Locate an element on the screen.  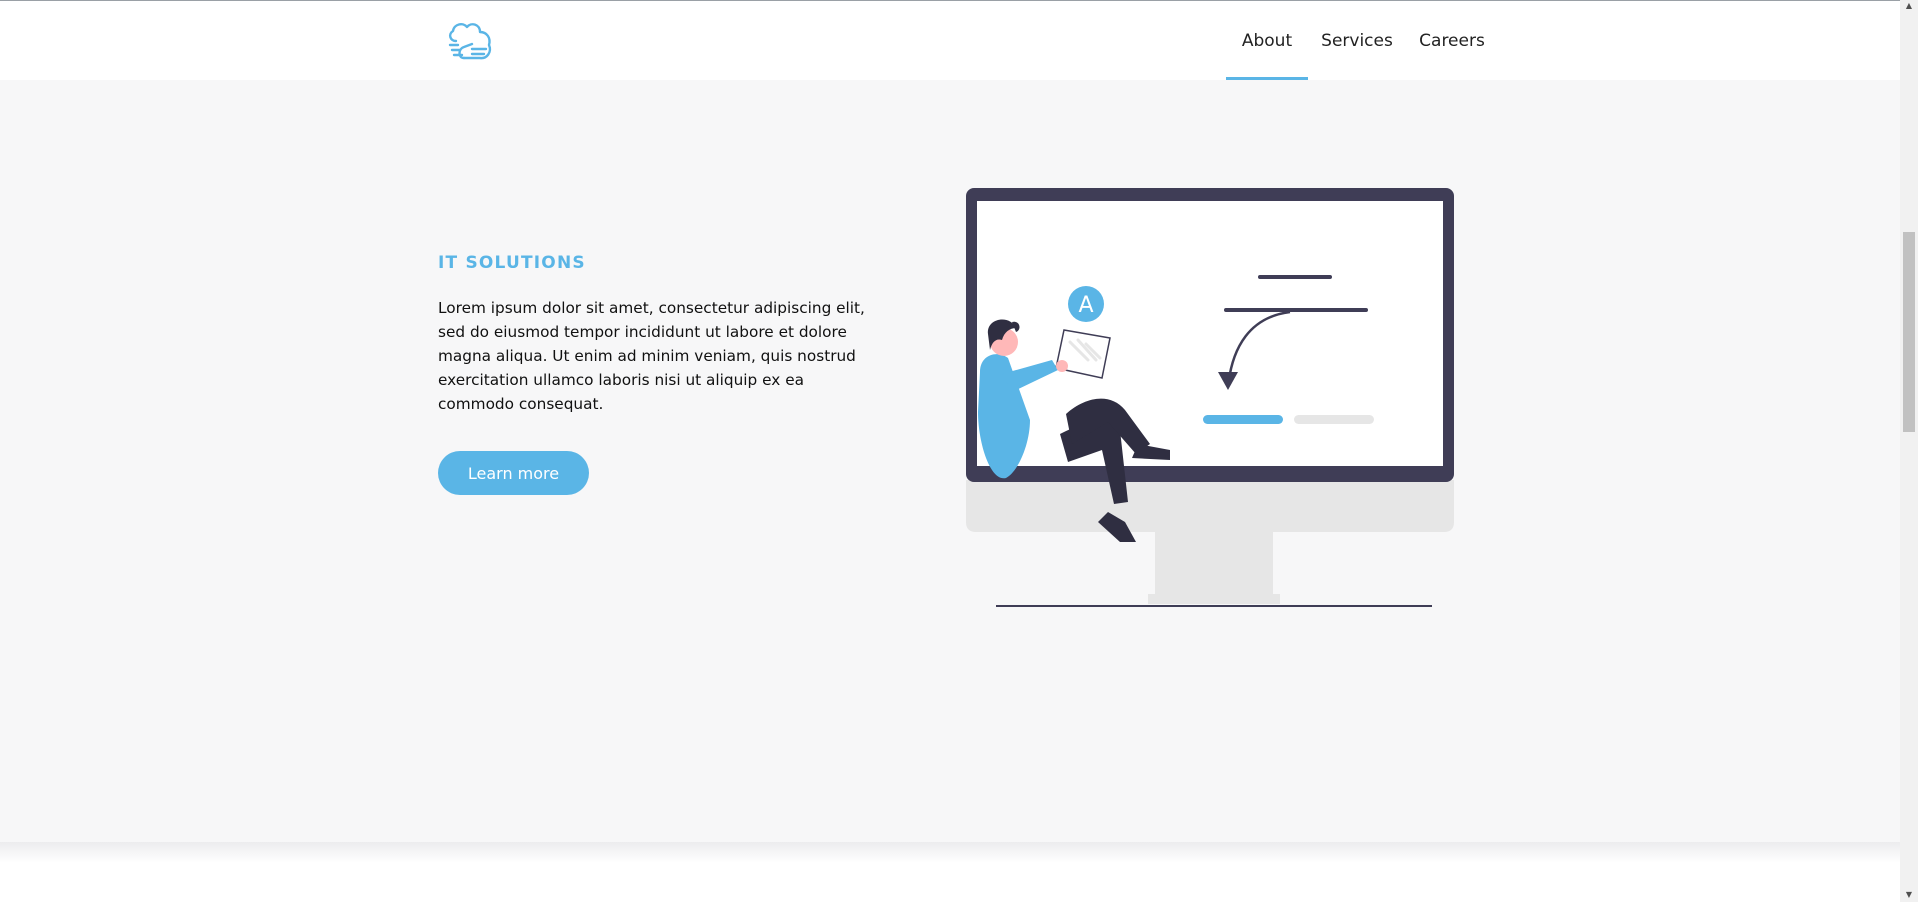
learn-more-button: Learn more is located at coordinates (513, 473).